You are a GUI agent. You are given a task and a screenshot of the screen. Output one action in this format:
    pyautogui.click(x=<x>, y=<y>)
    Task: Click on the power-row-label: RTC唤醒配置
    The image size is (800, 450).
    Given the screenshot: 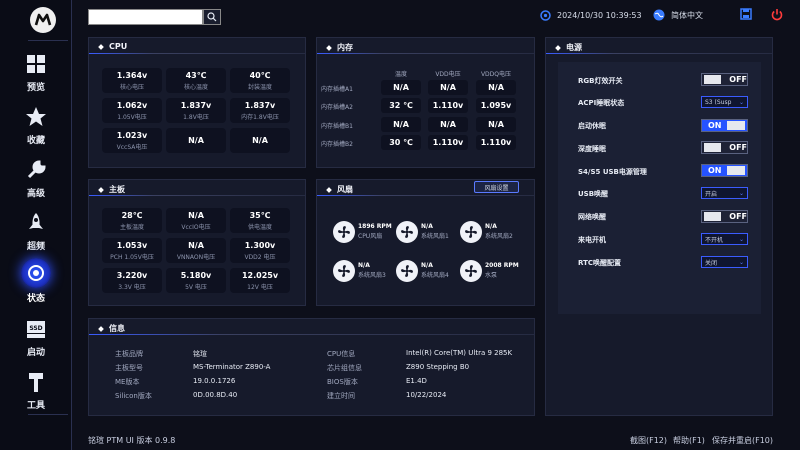 What is the action you would take?
    pyautogui.click(x=599, y=263)
    